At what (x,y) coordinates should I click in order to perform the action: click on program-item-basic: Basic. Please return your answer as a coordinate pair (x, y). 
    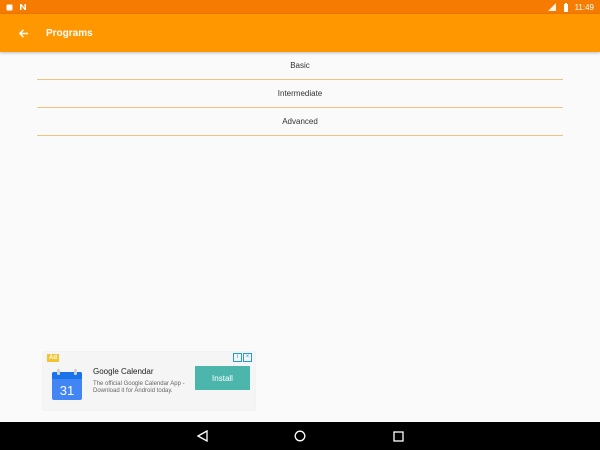
    Looking at the image, I should click on (300, 66).